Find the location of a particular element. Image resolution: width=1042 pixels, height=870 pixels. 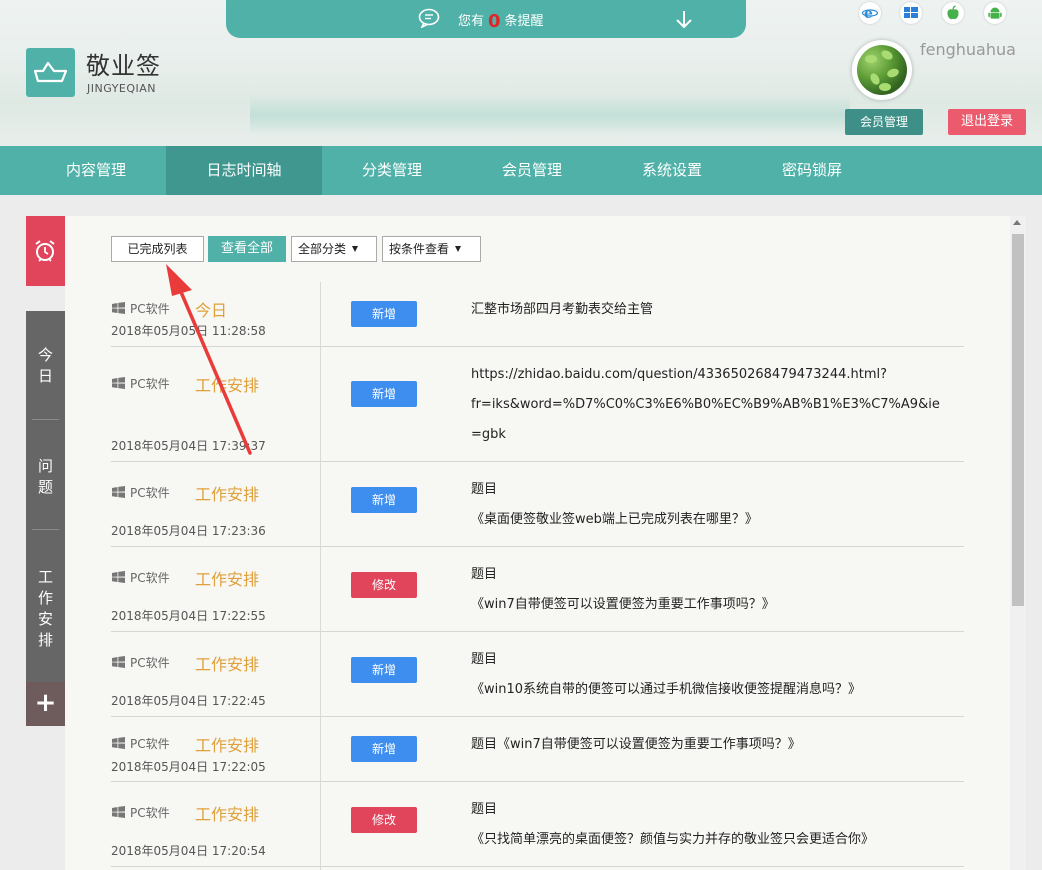

brand-name: 敬业签 is located at coordinates (123, 66).